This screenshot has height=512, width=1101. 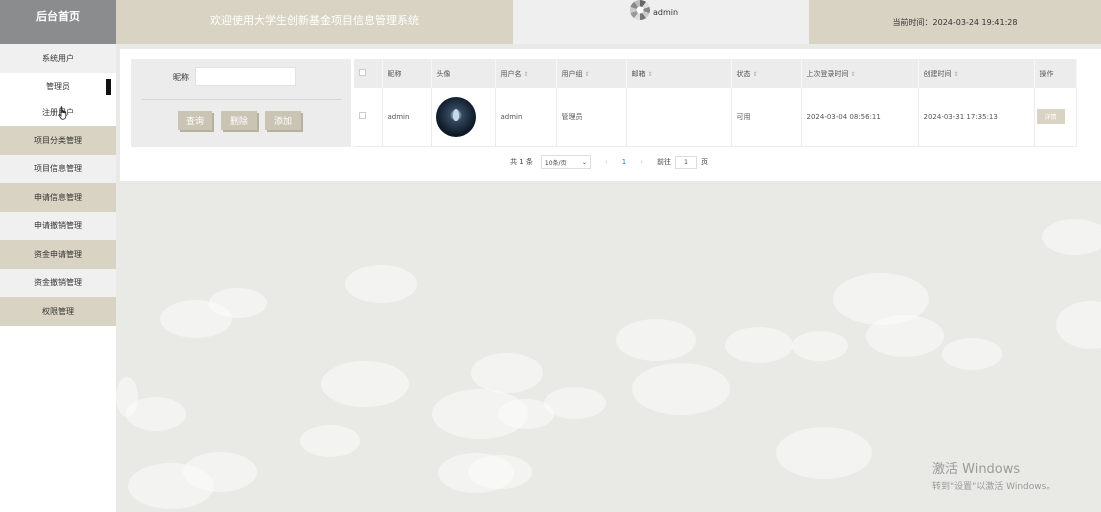 I want to click on home-link: 后台首页, so click(x=58, y=22).